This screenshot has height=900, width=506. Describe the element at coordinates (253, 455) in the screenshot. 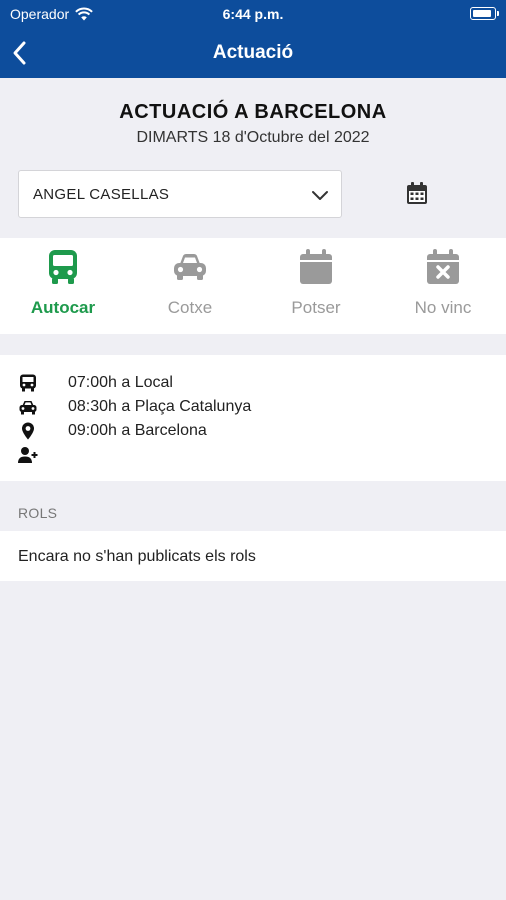

I see `detail-row-add-person` at that location.